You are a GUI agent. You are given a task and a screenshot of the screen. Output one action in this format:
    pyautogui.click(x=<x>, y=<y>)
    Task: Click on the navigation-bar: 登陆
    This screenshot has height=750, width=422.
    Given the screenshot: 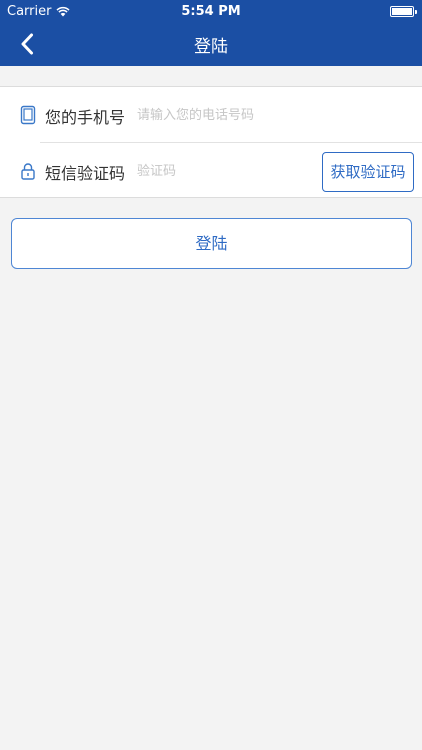 What is the action you would take?
    pyautogui.click(x=211, y=44)
    